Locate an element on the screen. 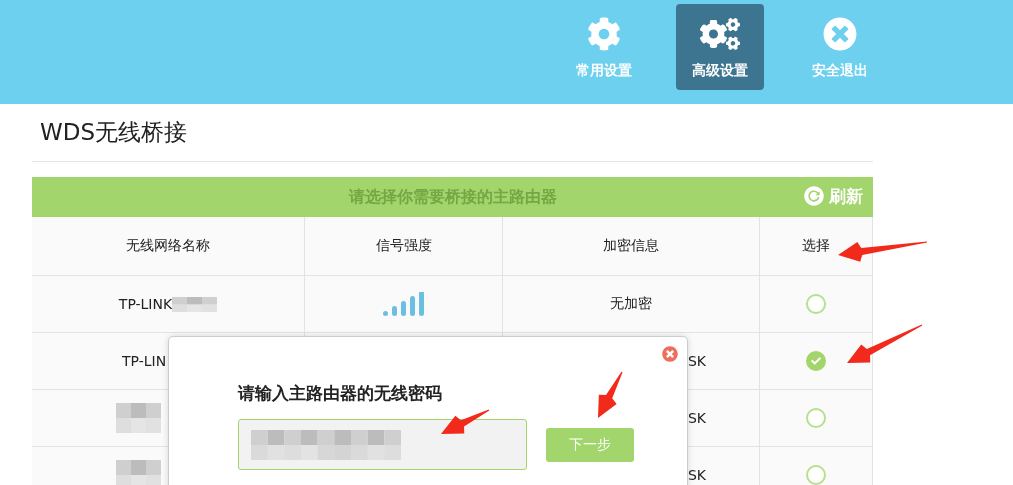 This screenshot has width=1013, height=485. check-icon is located at coordinates (816, 361).